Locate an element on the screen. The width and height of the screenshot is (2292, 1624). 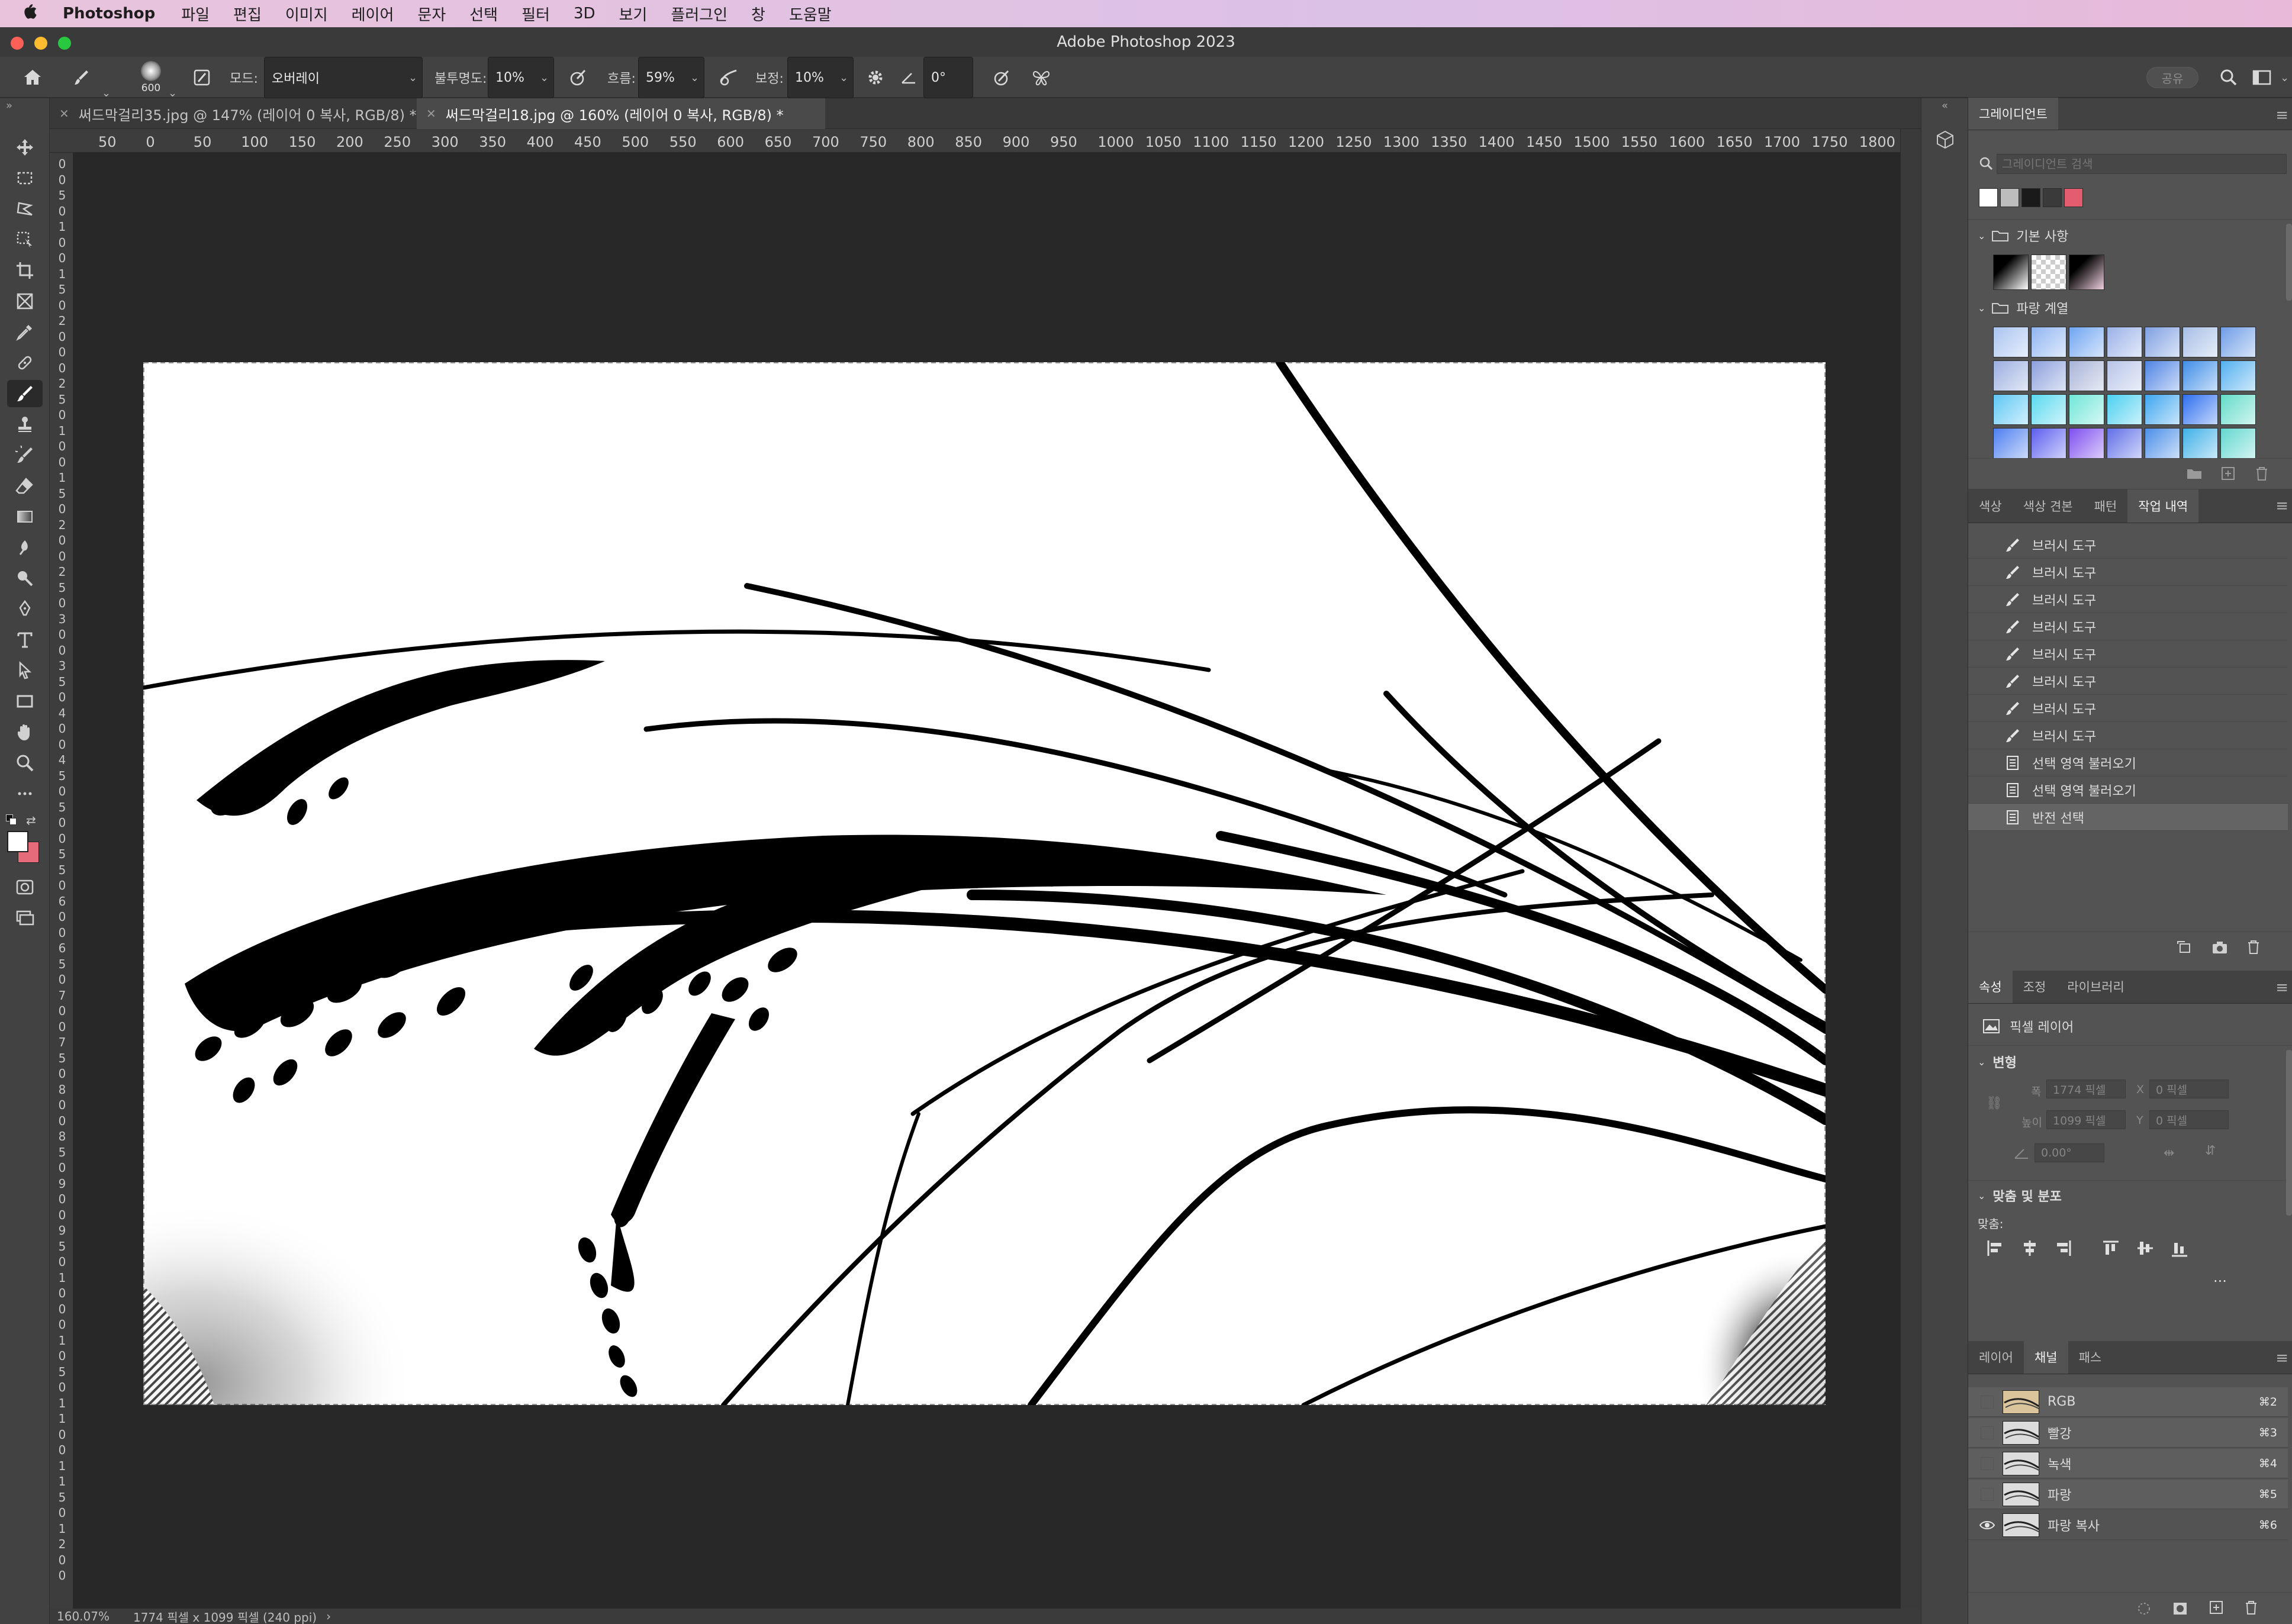
tab-adjustments: 조정 is located at coordinates (2035, 986).